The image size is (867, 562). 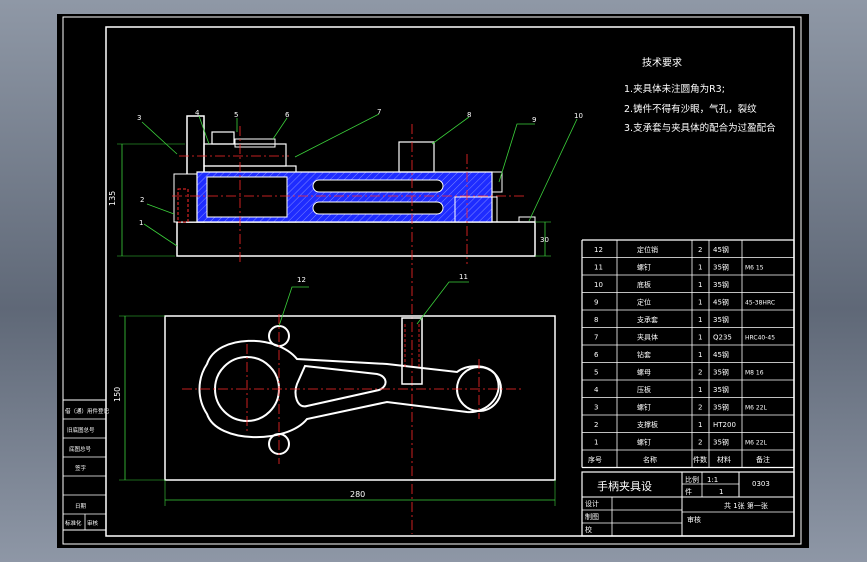 What do you see at coordinates (596, 320) in the screenshot?
I see `bom-row-no: 8` at bounding box center [596, 320].